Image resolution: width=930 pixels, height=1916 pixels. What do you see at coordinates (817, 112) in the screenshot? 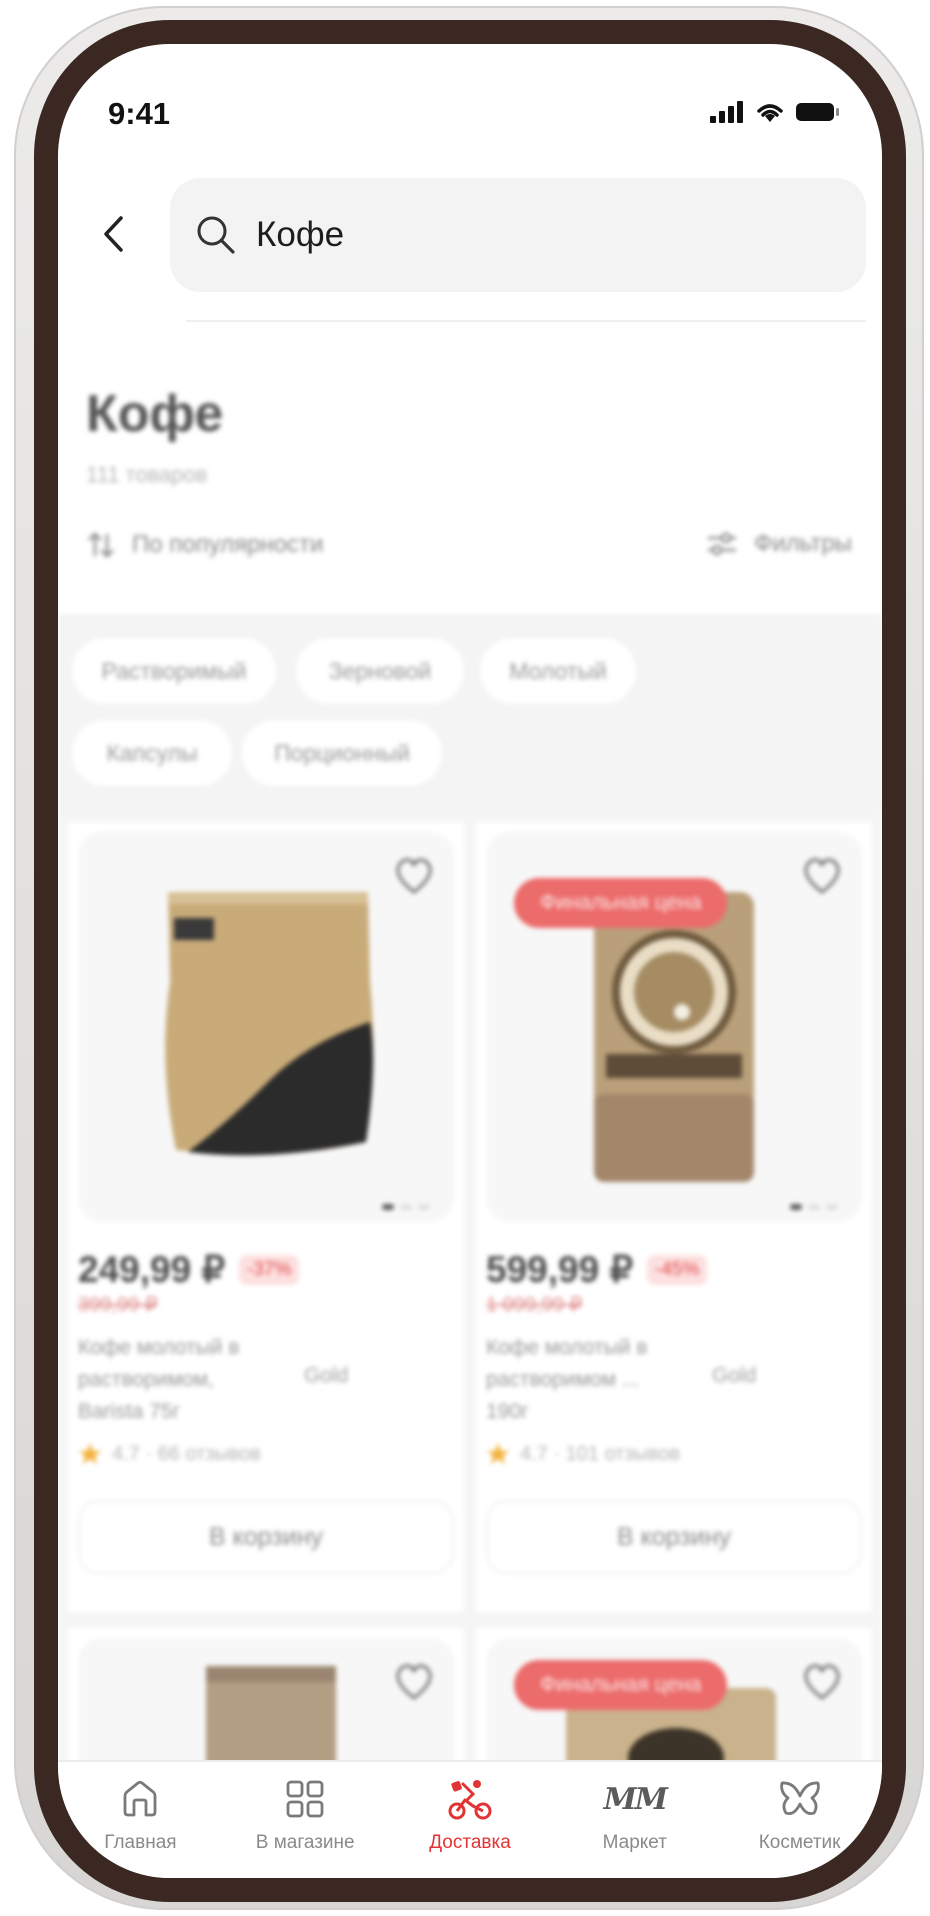
I see `battery-icon` at bounding box center [817, 112].